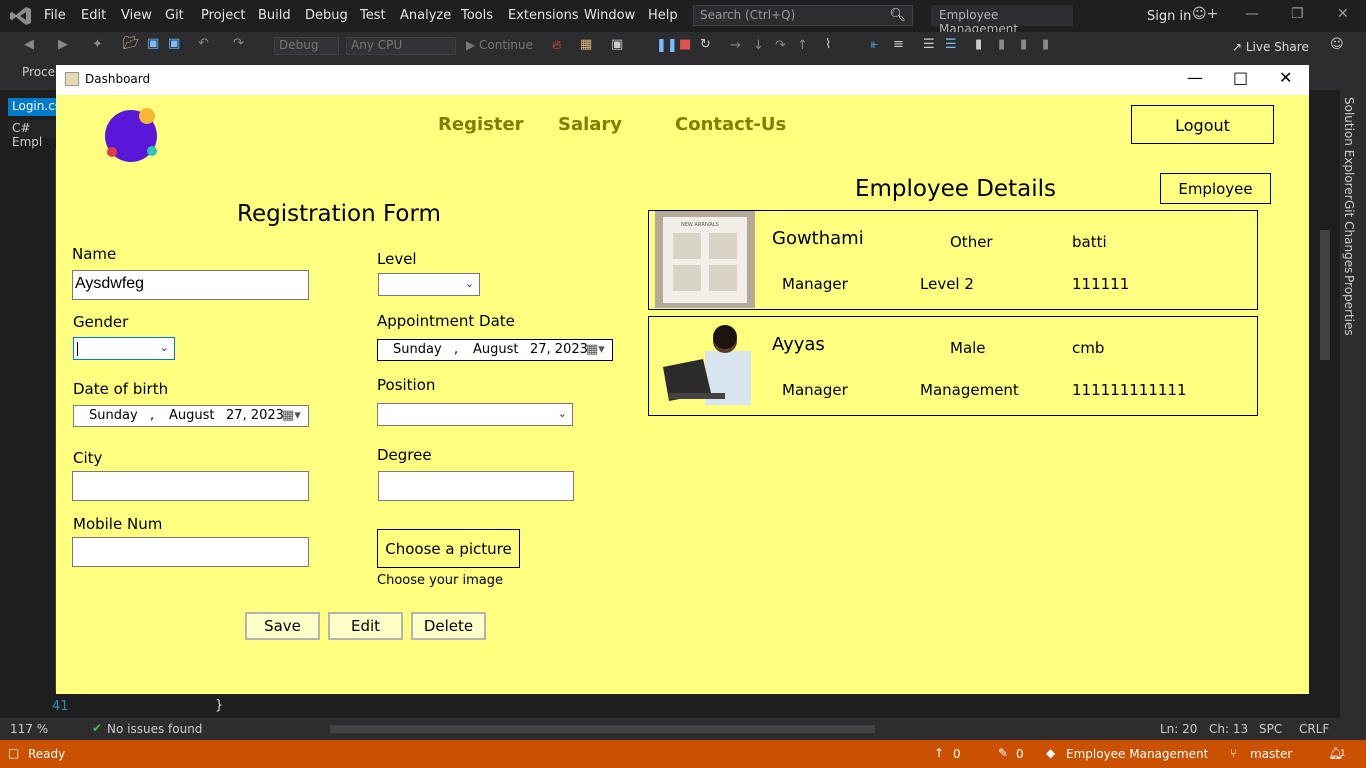 The image size is (1366, 768). I want to click on continue-button: ▶ Continue, so click(499, 45).